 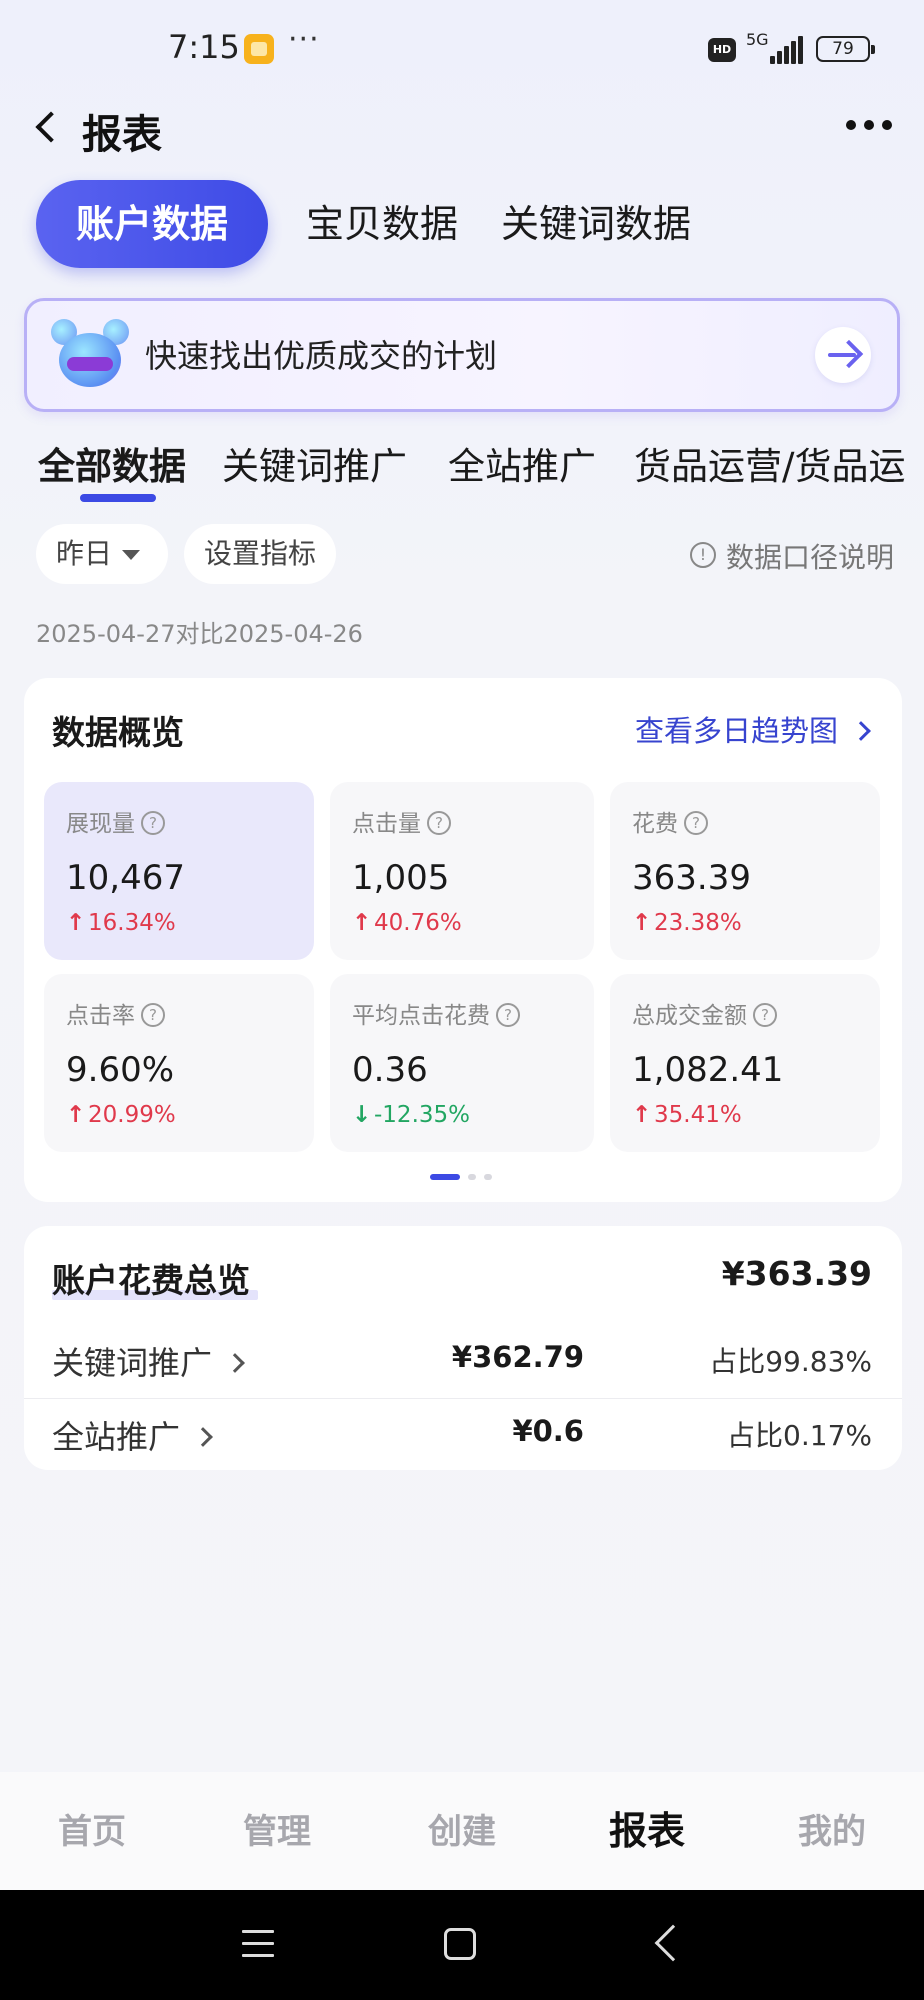 I want to click on metric-change: ↑ 23.38%, so click(x=687, y=923).